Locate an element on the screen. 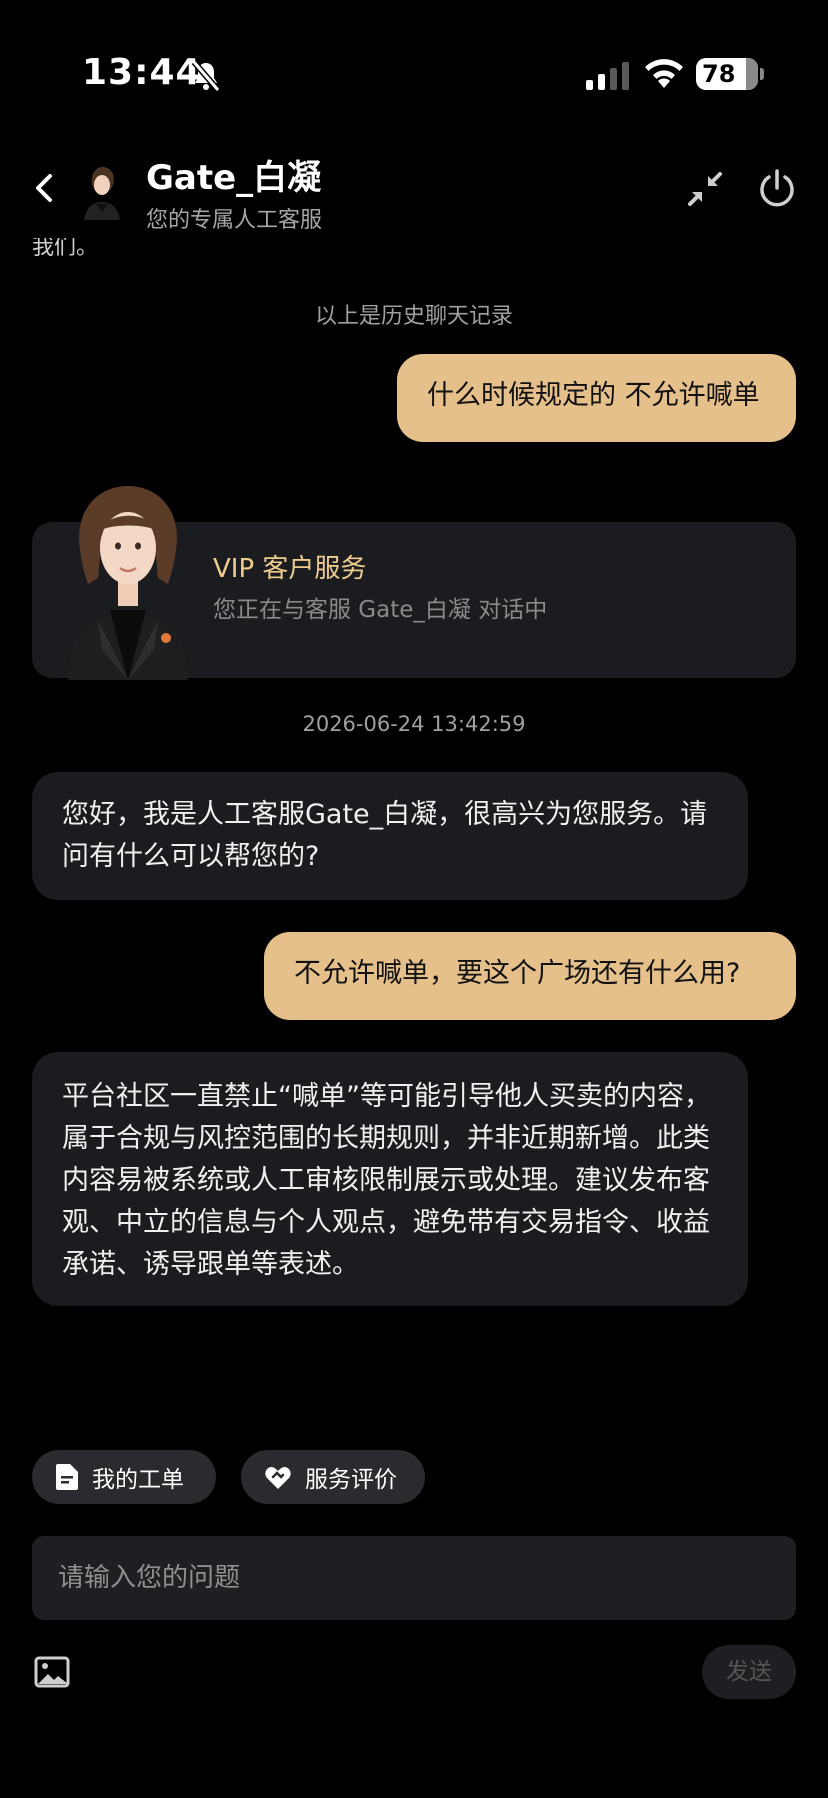  question-input: 请输入您的问题 is located at coordinates (414, 1578).